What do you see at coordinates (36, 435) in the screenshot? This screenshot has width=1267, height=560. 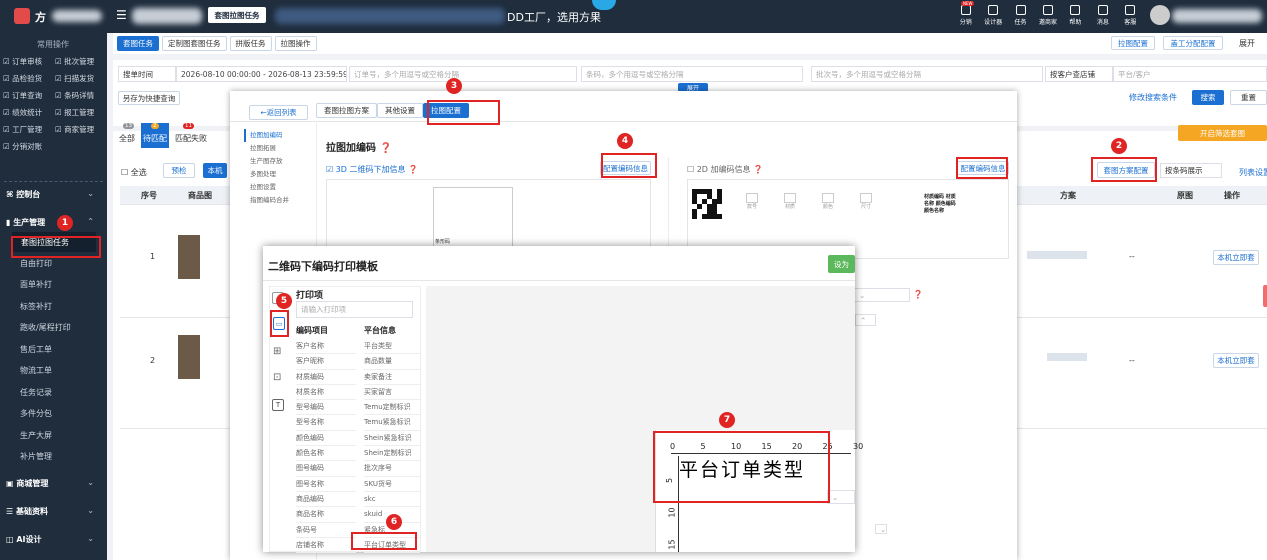 I see `sub-menu-item: 生产大屏` at bounding box center [36, 435].